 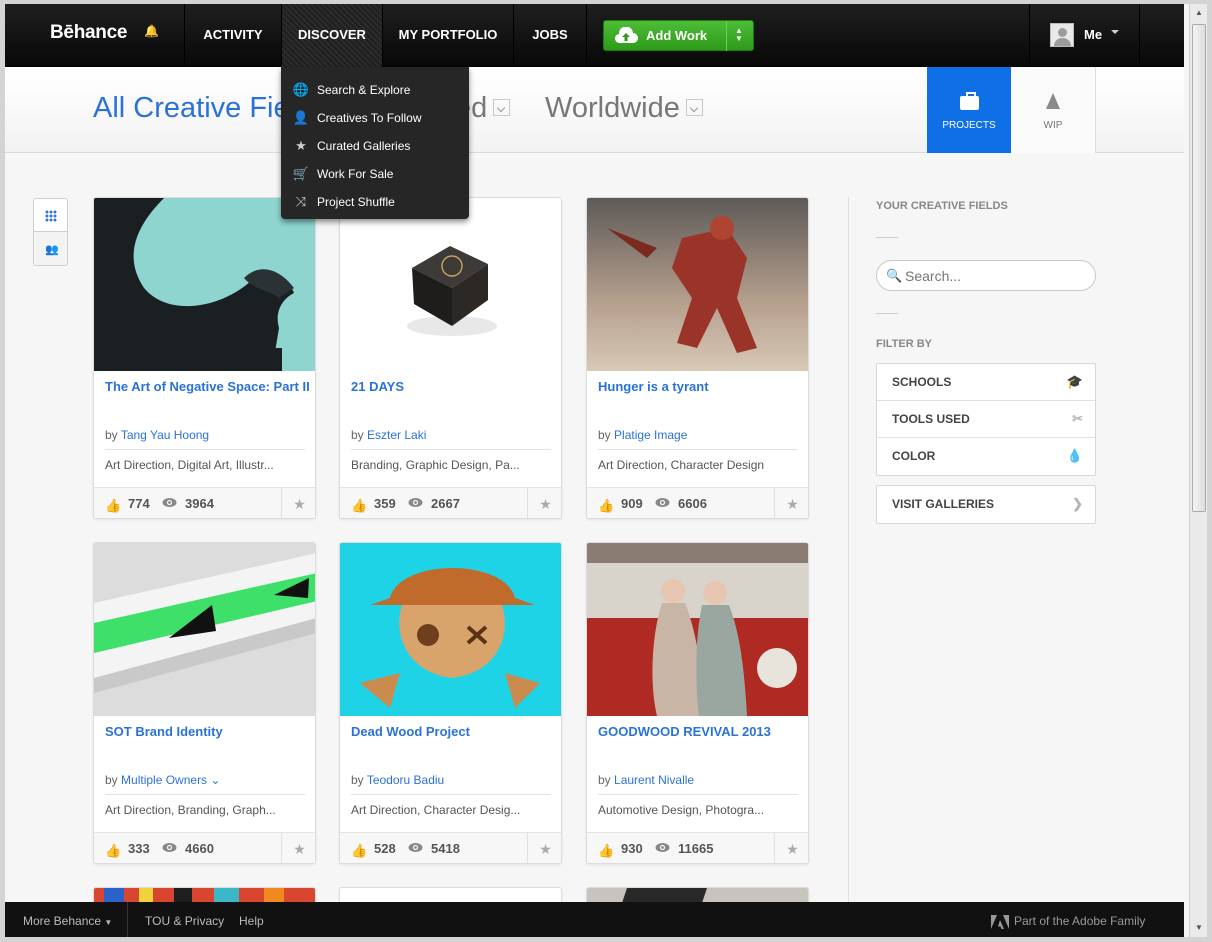 What do you see at coordinates (207, 386) in the screenshot?
I see `project-title: The Art of Negative Space: Part II` at bounding box center [207, 386].